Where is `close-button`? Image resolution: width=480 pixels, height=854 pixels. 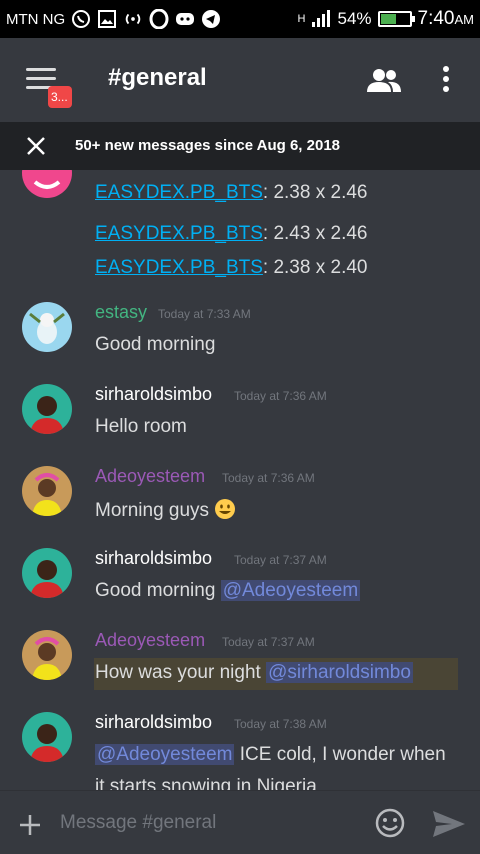
close-button is located at coordinates (36, 146).